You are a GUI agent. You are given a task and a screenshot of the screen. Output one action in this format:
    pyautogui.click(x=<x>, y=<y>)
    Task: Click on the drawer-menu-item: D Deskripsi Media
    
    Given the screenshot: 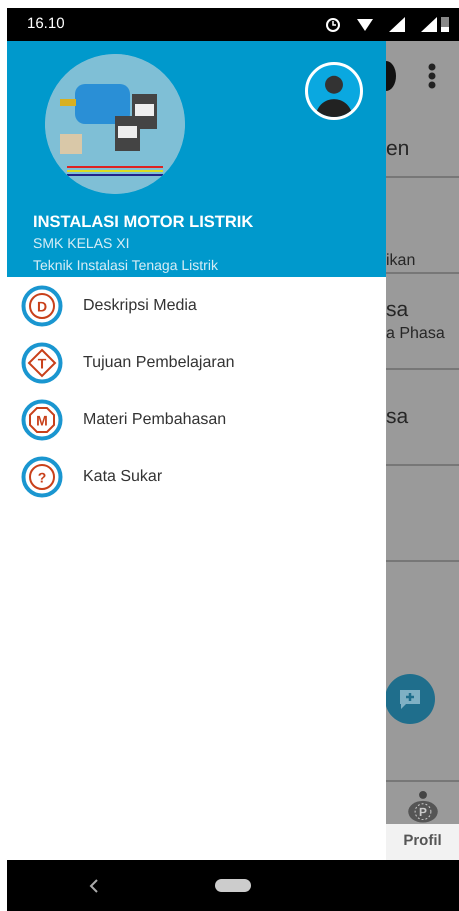 What is the action you would take?
    pyautogui.click(x=196, y=305)
    